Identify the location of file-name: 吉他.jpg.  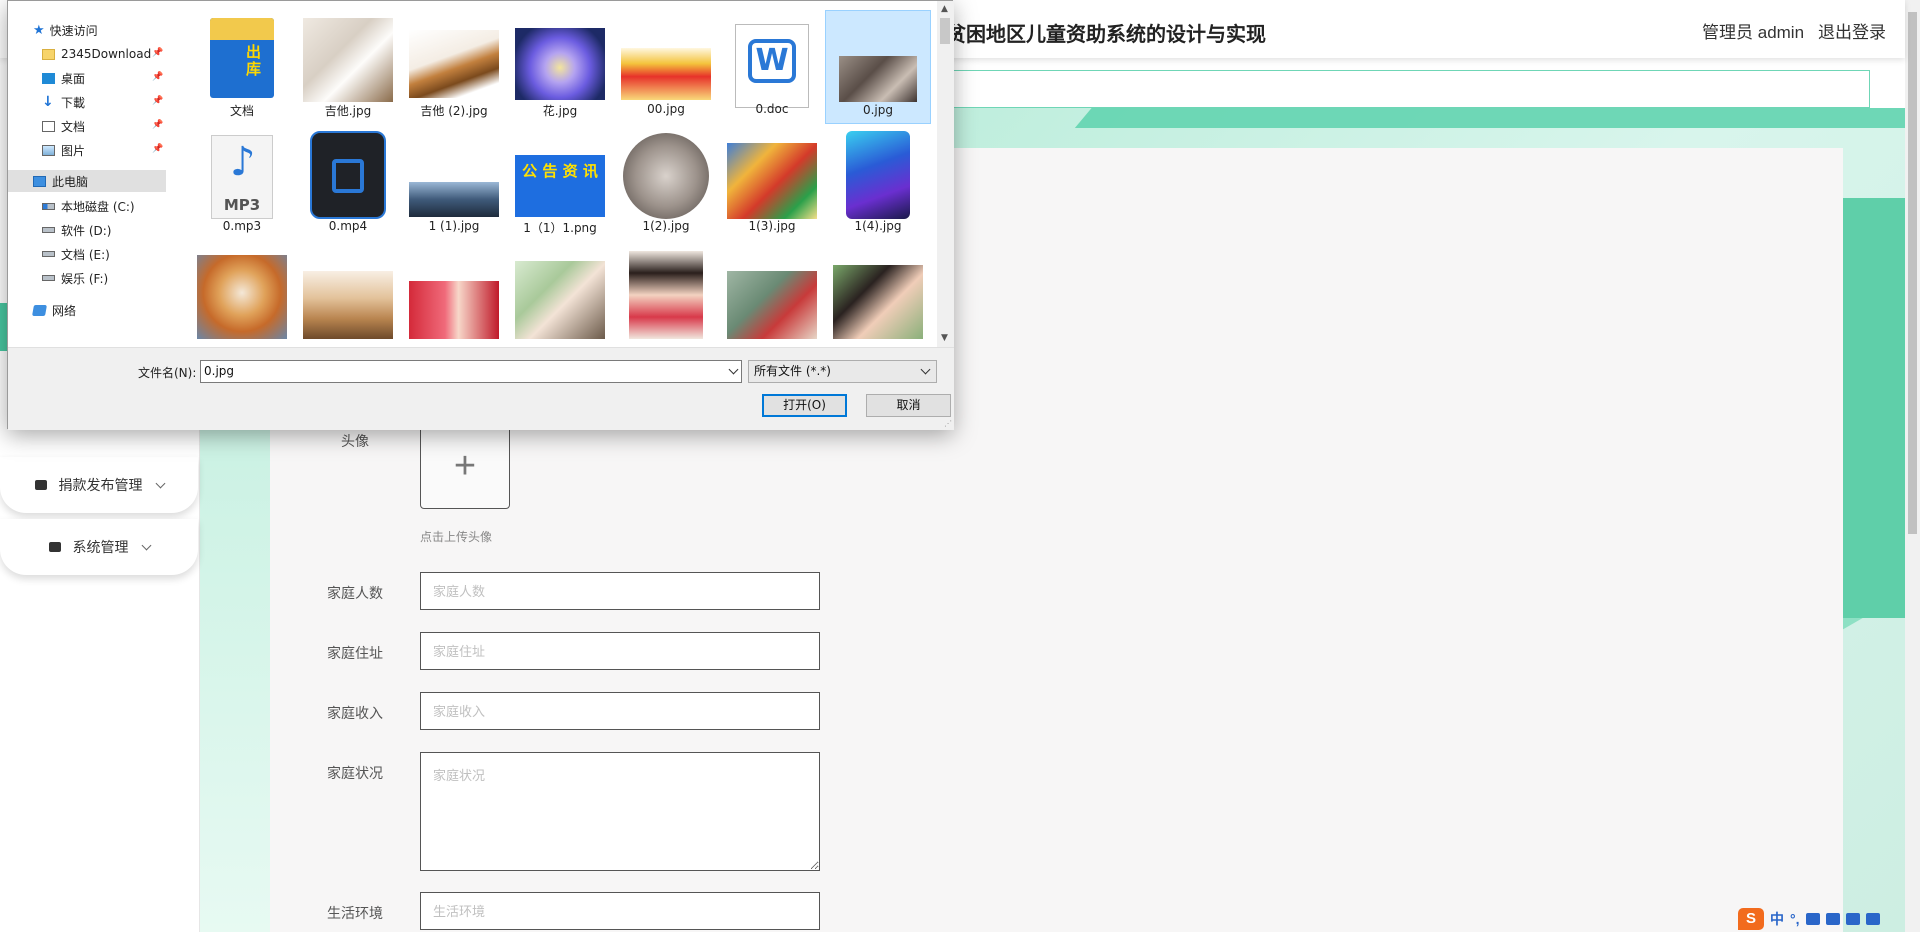
(348, 111).